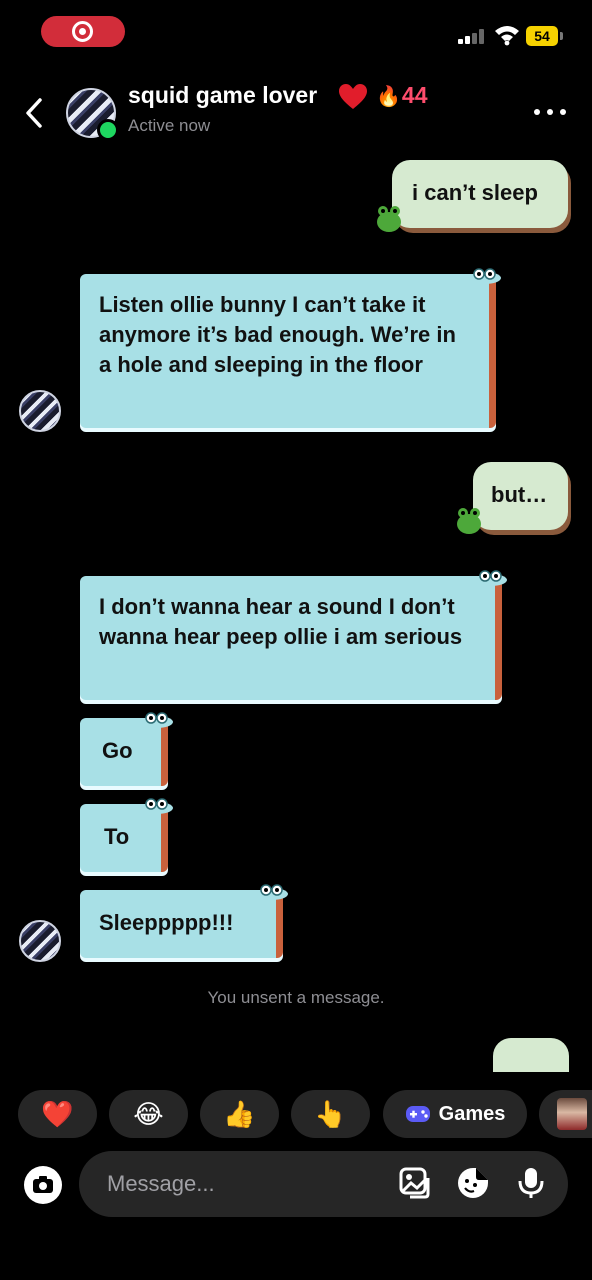 This screenshot has width=592, height=1280. I want to click on fire-icon: 🔥, so click(388, 97).